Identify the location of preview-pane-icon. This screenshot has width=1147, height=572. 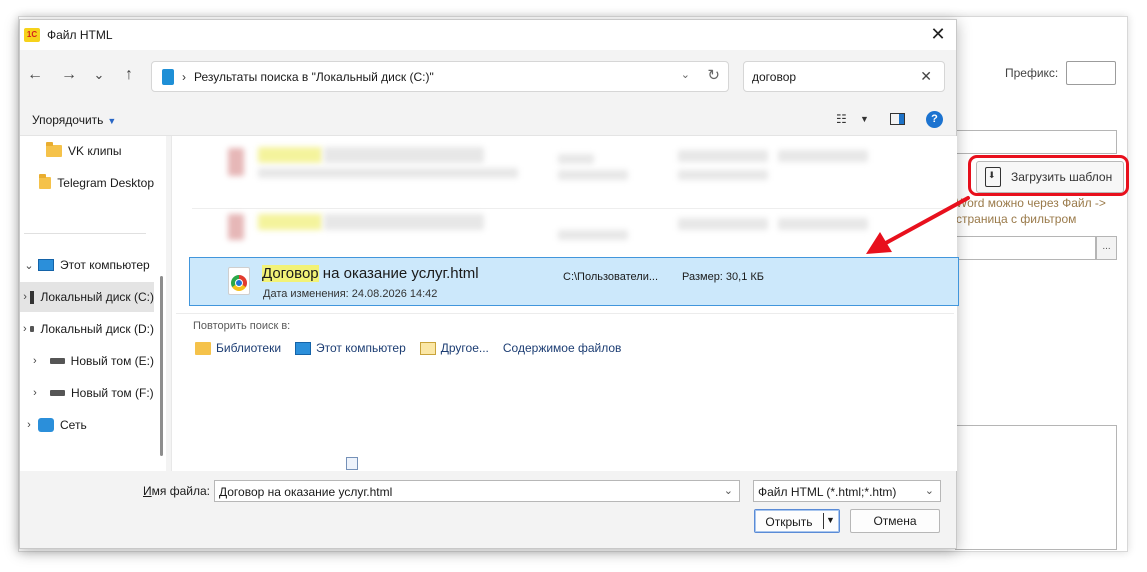
(897, 119).